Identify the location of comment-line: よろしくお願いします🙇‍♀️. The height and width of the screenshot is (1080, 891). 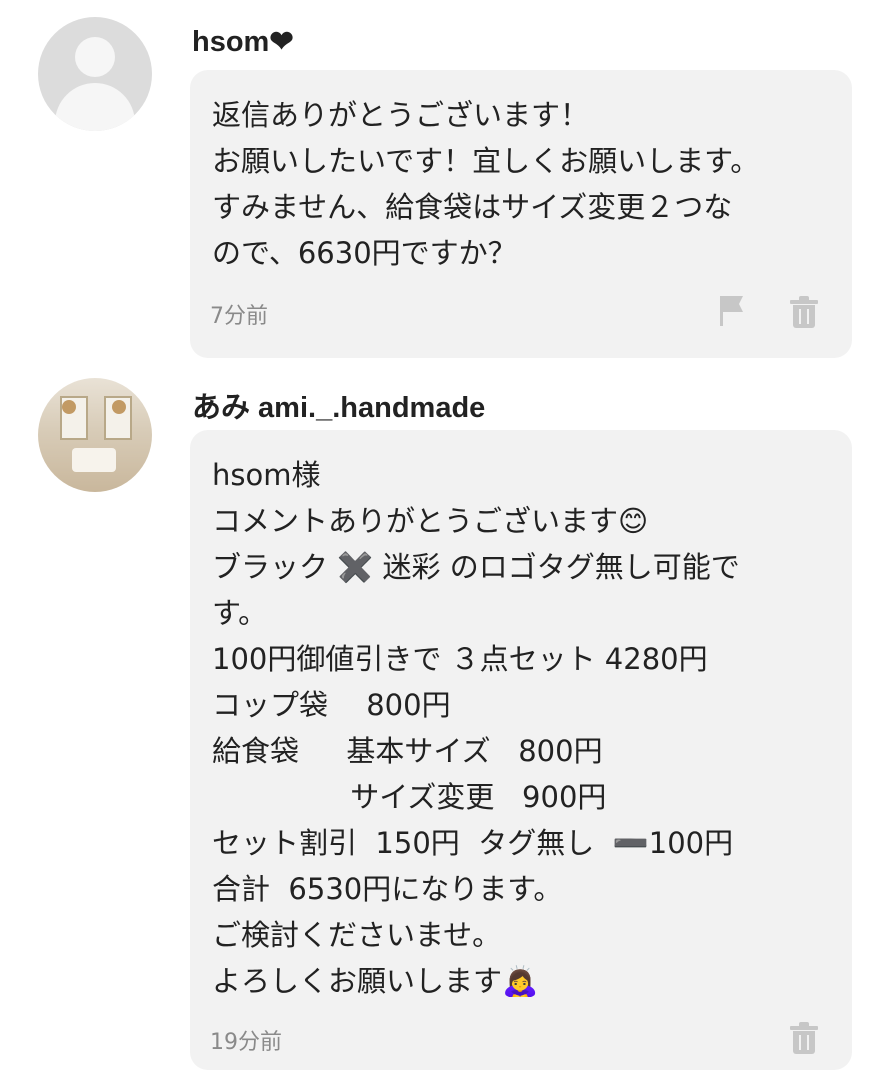
(375, 981).